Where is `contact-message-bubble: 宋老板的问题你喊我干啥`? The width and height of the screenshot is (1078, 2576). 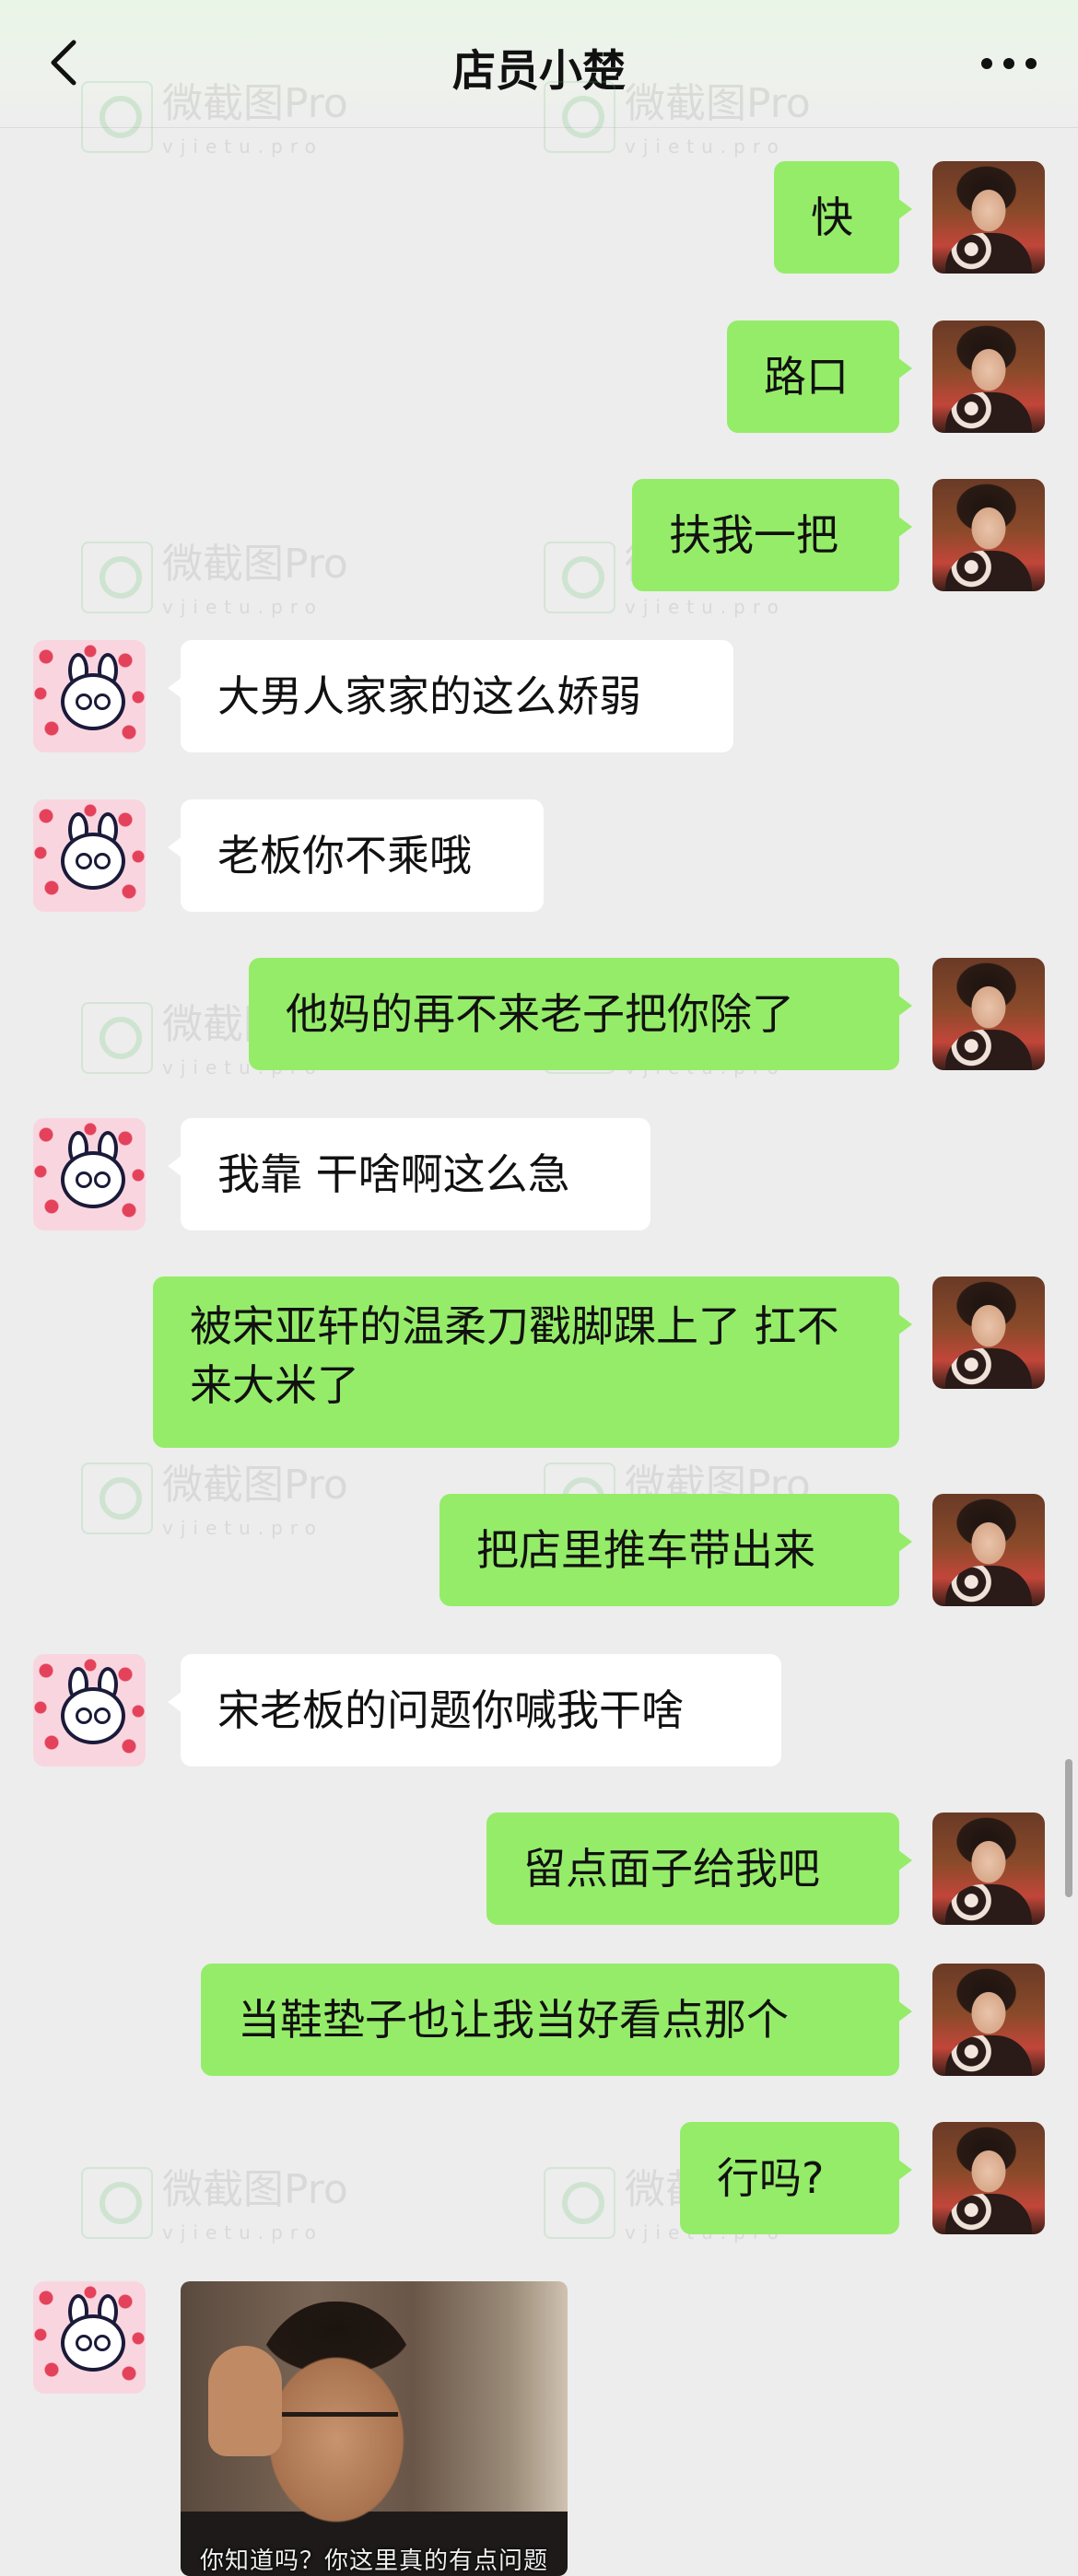
contact-message-bubble: 宋老板的问题你喊我干啥 is located at coordinates (474, 1710).